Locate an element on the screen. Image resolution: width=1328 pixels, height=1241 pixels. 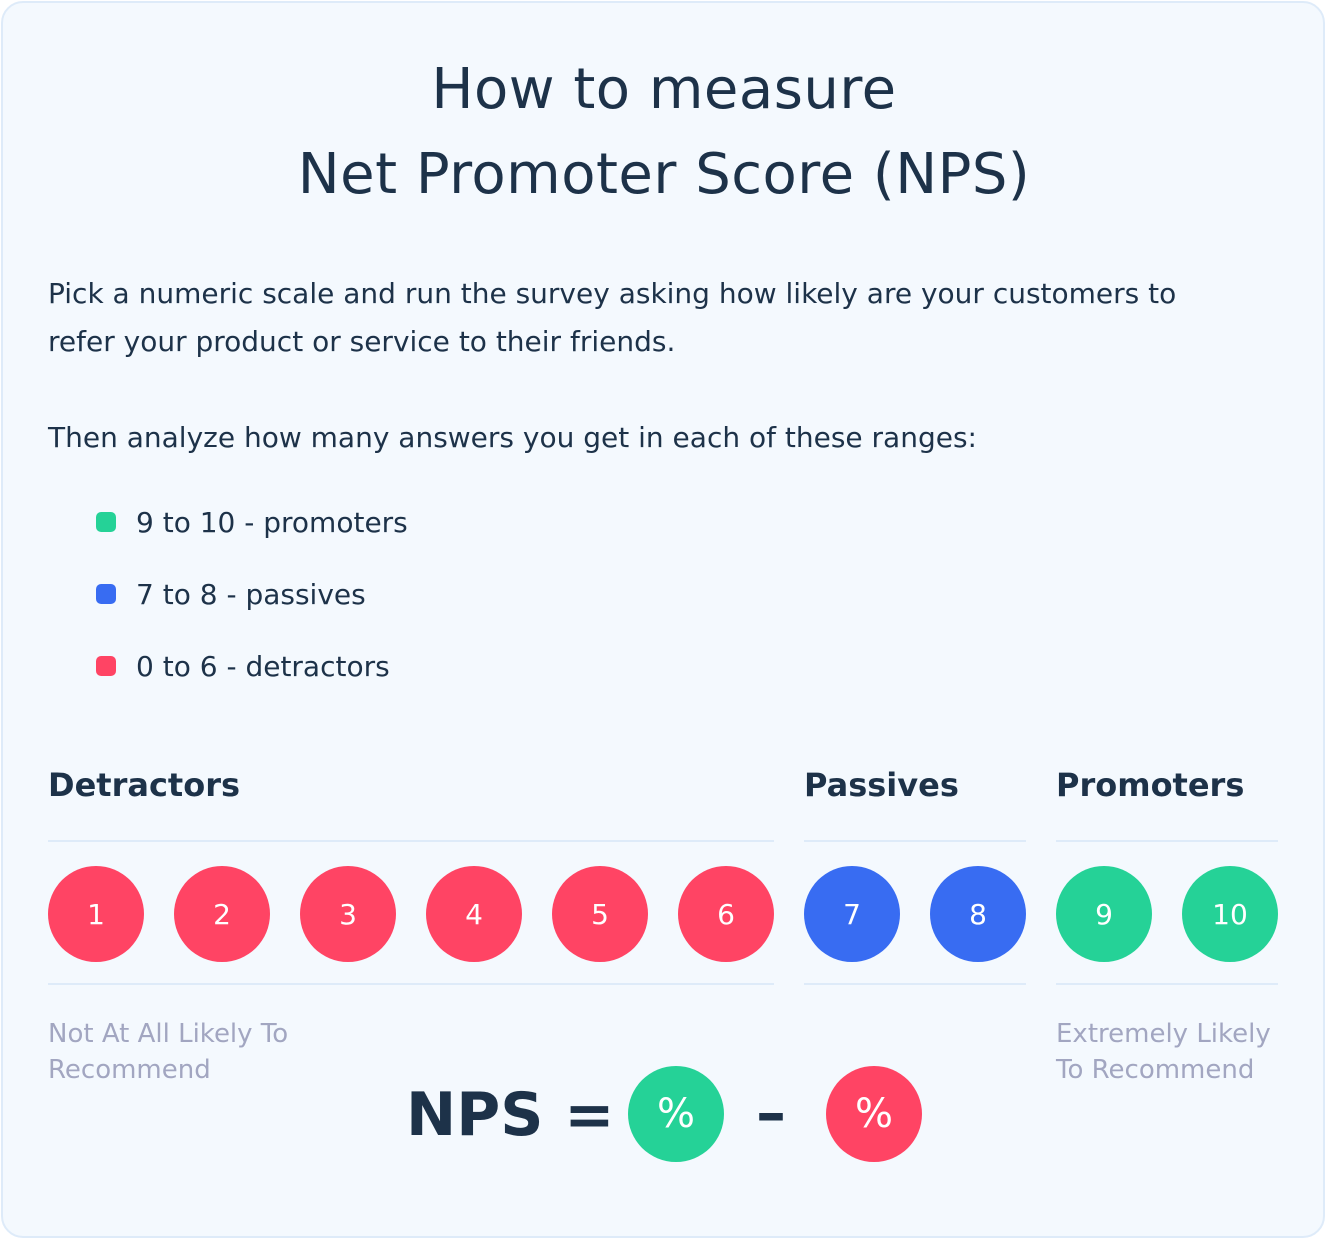
legend-item-detractors: 0 to 6 - detractors is located at coordinates (243, 666).